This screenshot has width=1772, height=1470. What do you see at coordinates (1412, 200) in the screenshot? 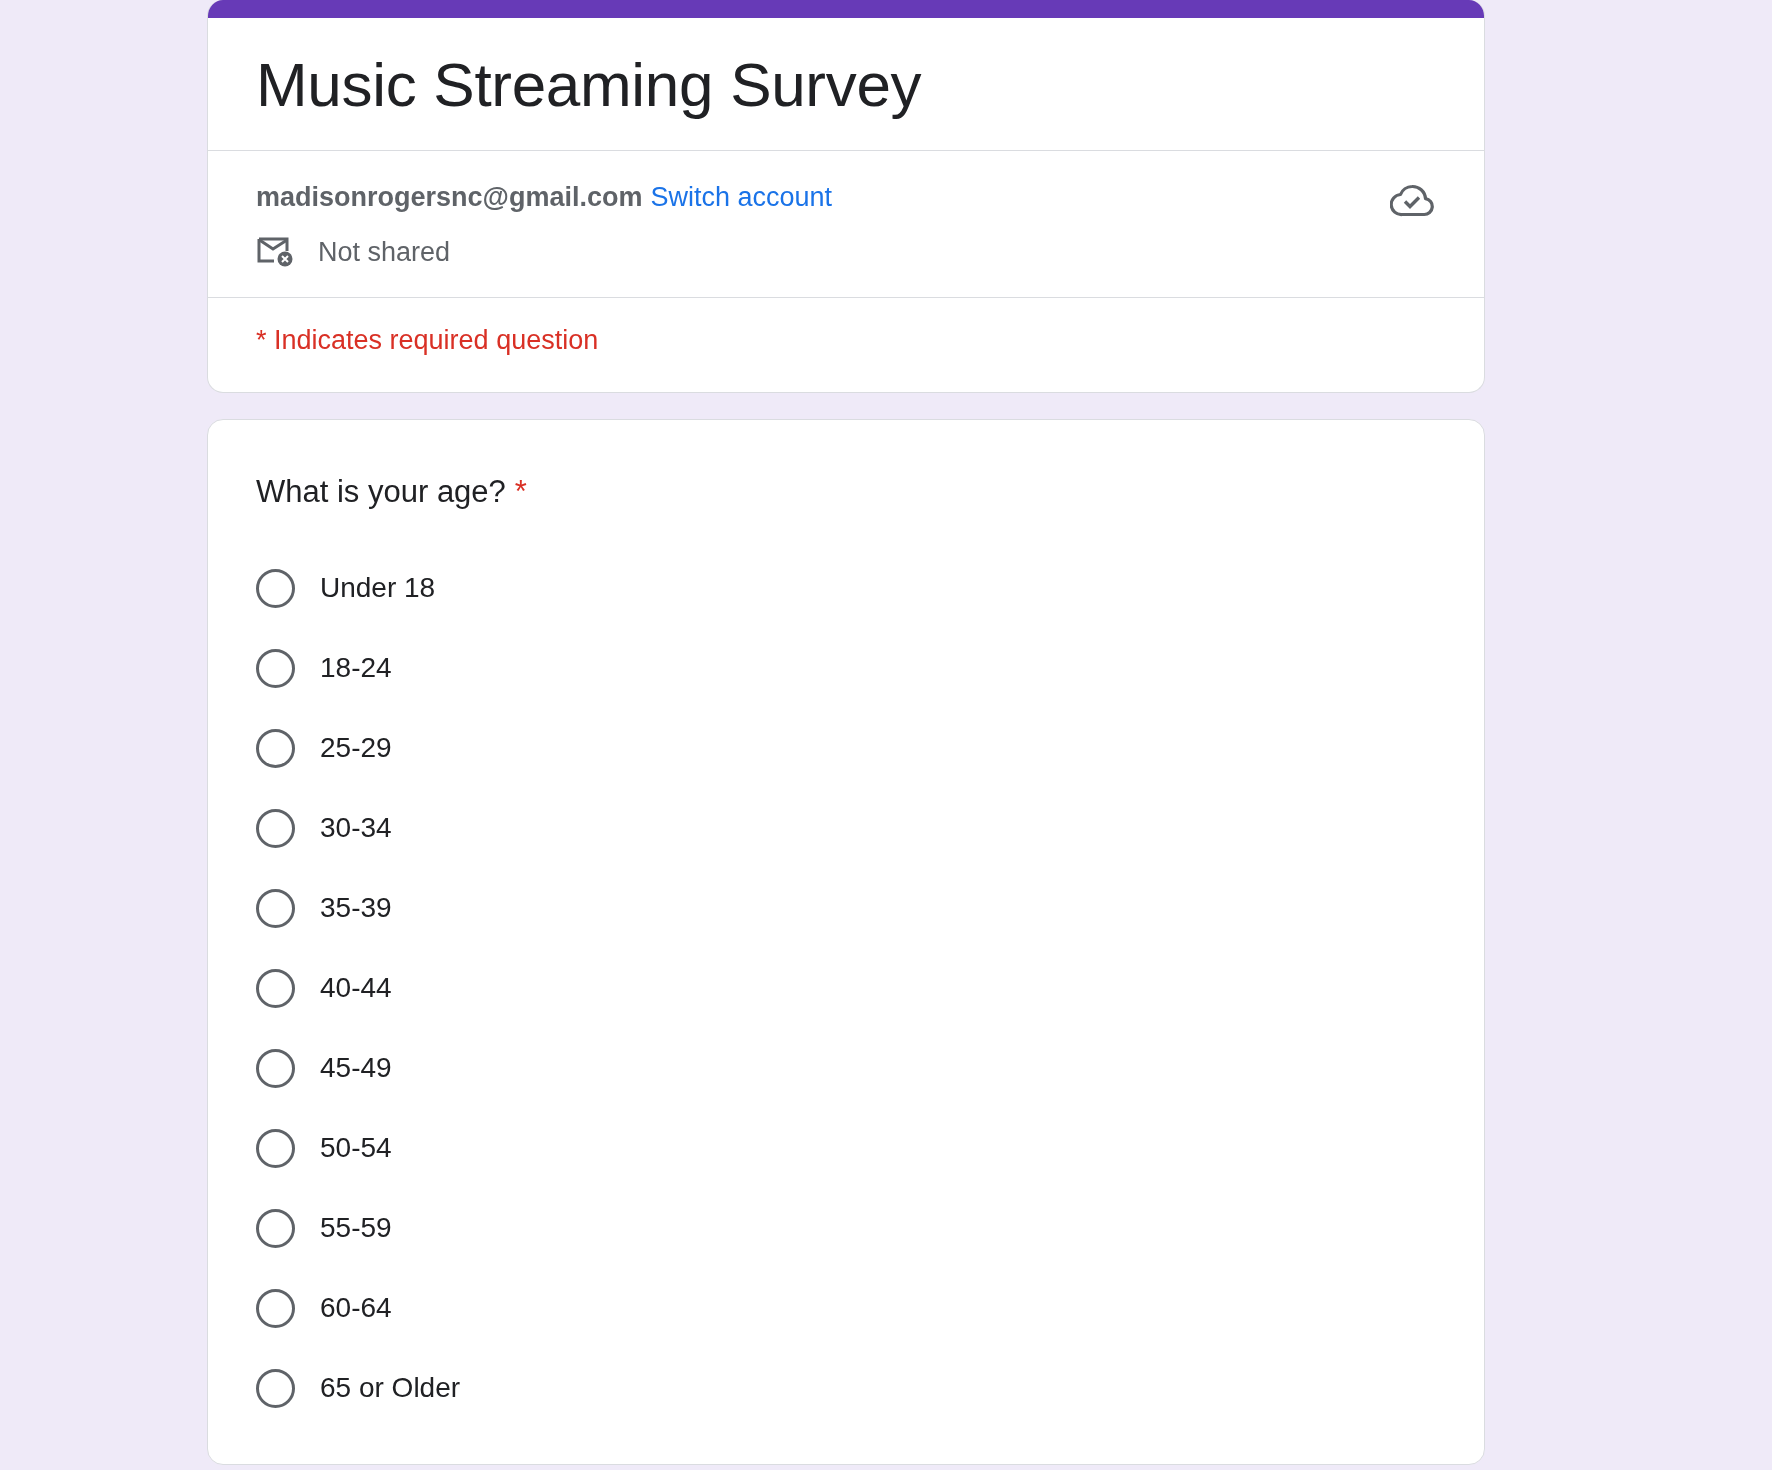
I see `cloud-check-icon` at bounding box center [1412, 200].